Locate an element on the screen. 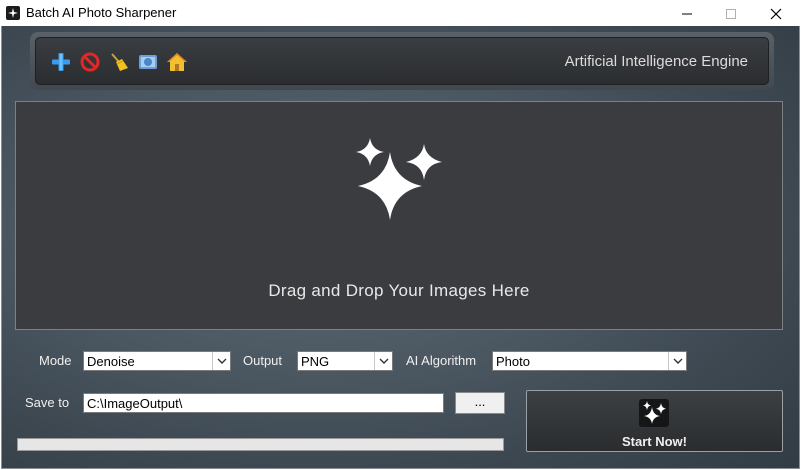  home-icon is located at coordinates (177, 62).